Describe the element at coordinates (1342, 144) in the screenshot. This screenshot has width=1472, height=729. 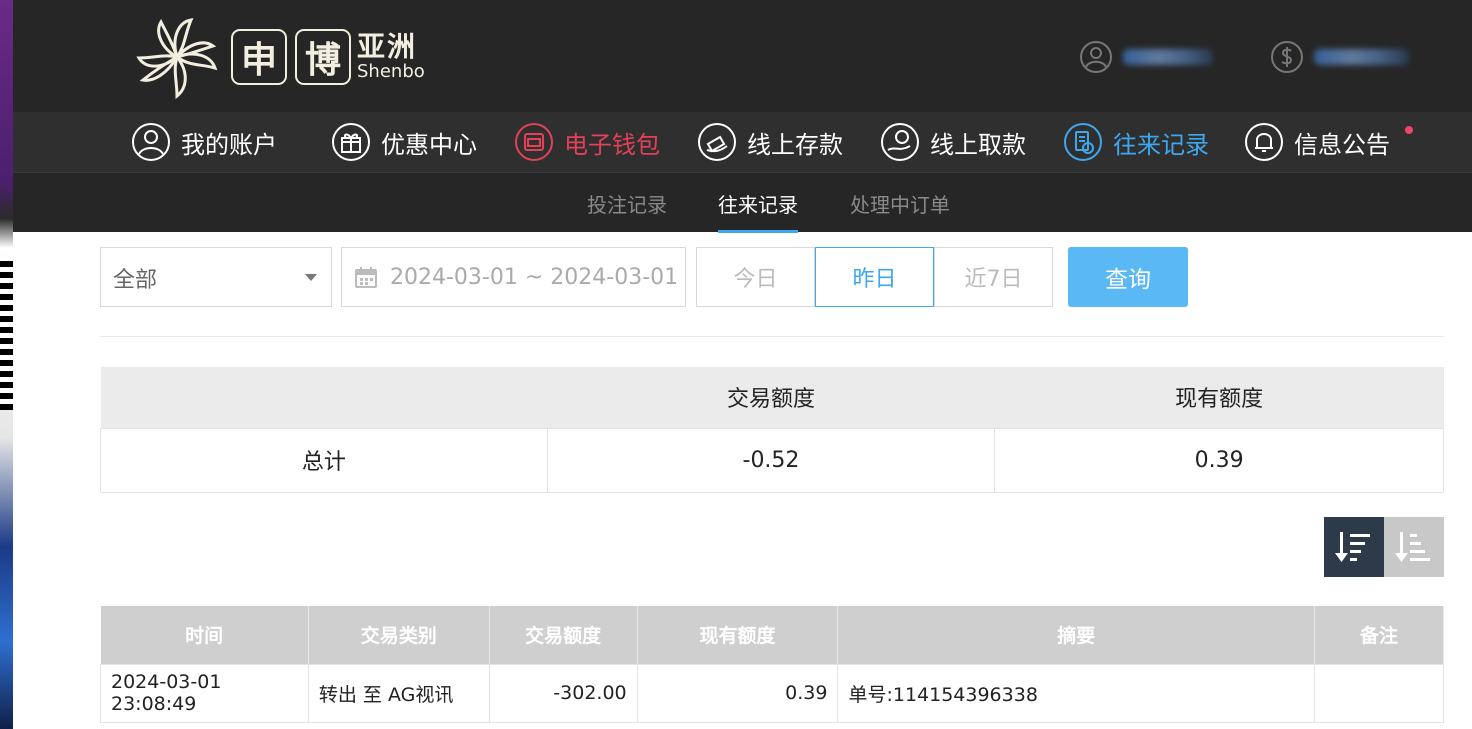
I see `nav-label: 信息公告` at that location.